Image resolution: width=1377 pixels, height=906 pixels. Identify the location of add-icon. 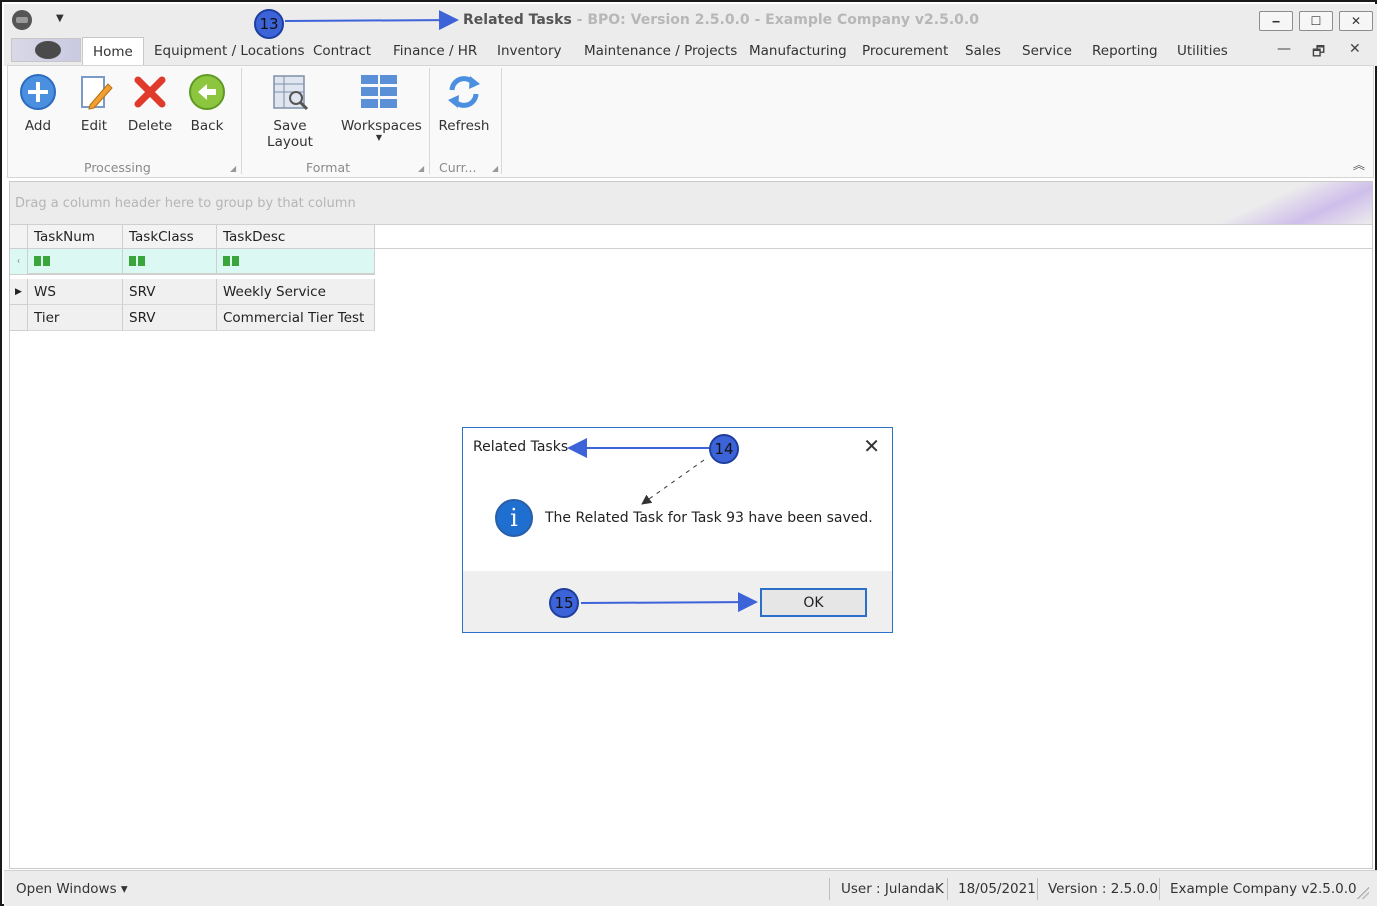
(38, 92).